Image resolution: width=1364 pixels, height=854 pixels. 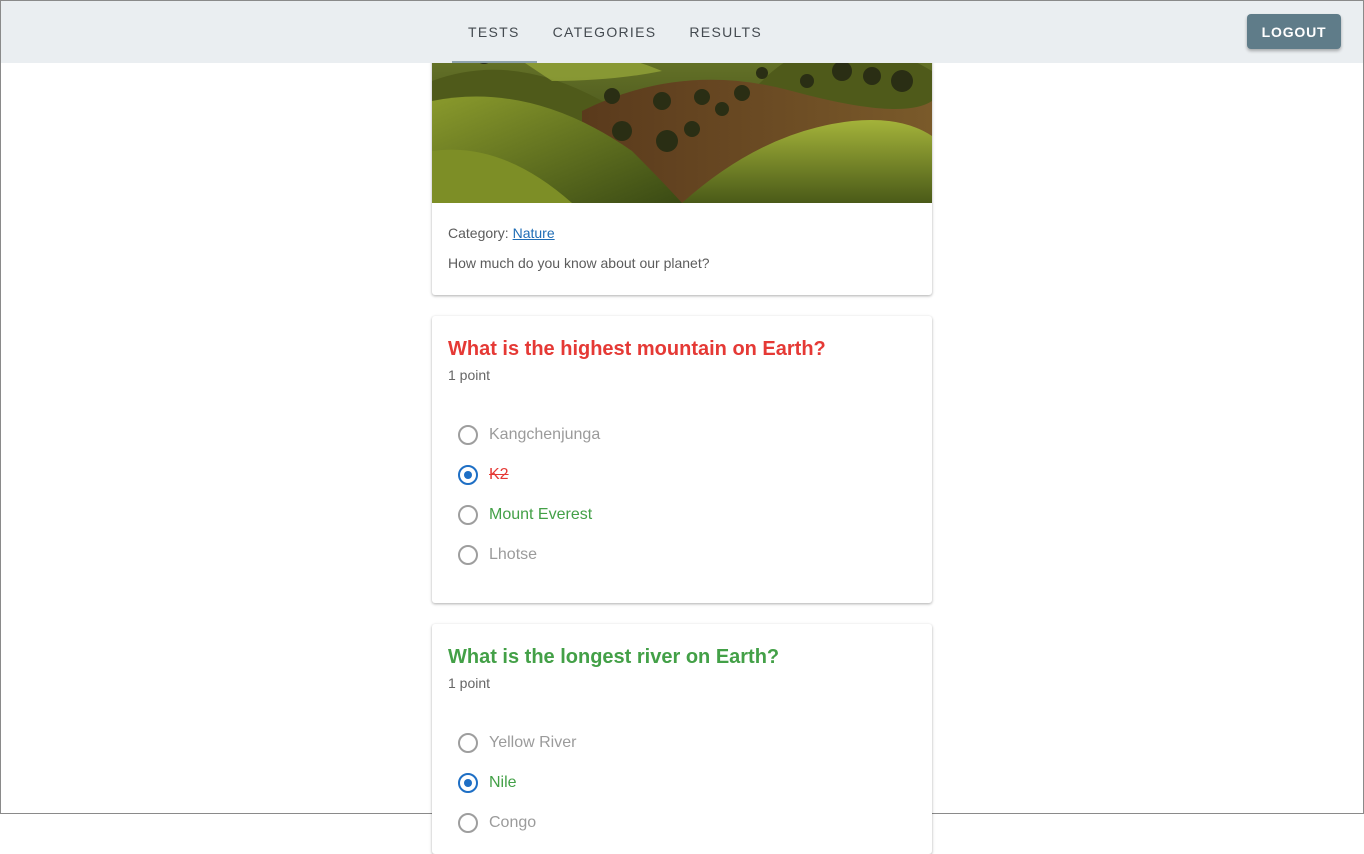 What do you see at coordinates (726, 32) in the screenshot?
I see `tab-results: RESULTS` at bounding box center [726, 32].